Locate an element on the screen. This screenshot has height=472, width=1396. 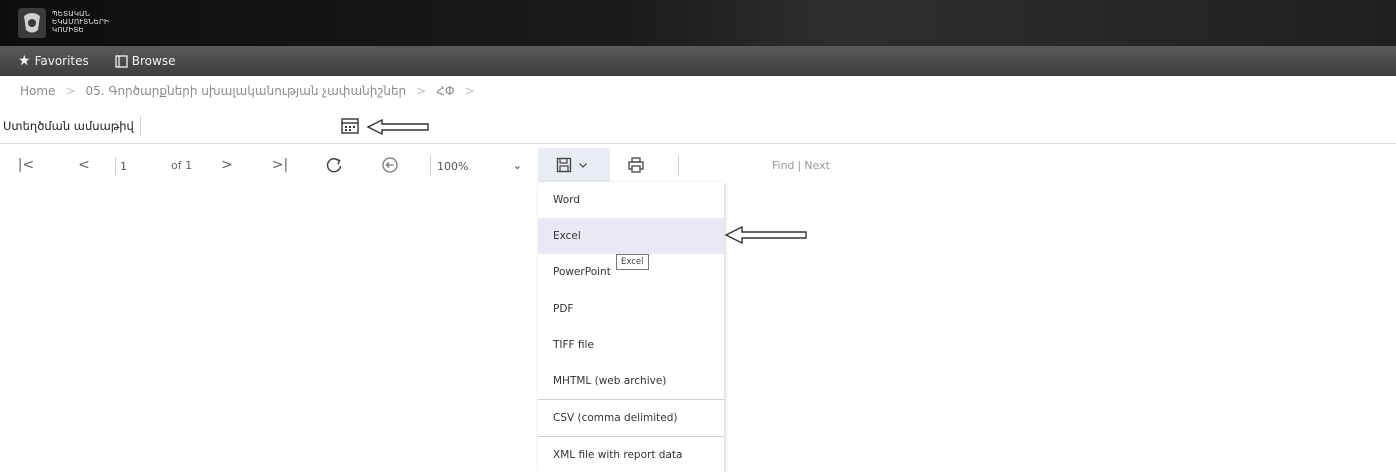
back-to-parent-button is located at coordinates (390, 165).